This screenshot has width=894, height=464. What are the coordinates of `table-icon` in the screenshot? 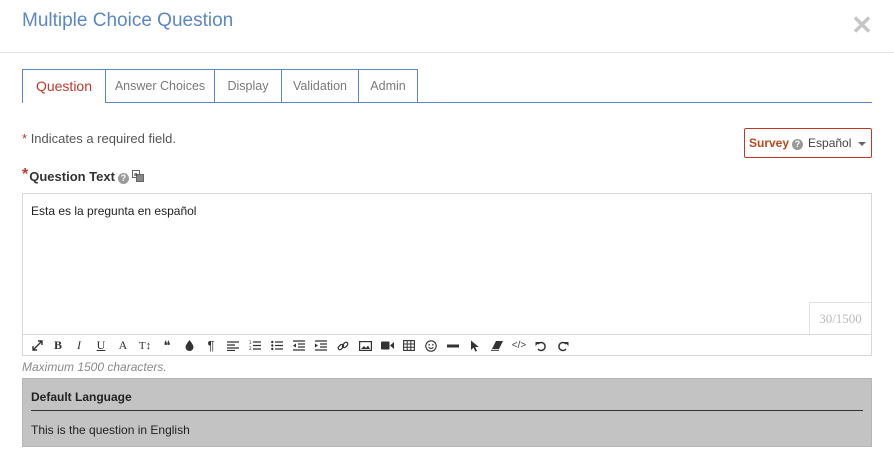 It's located at (409, 345).